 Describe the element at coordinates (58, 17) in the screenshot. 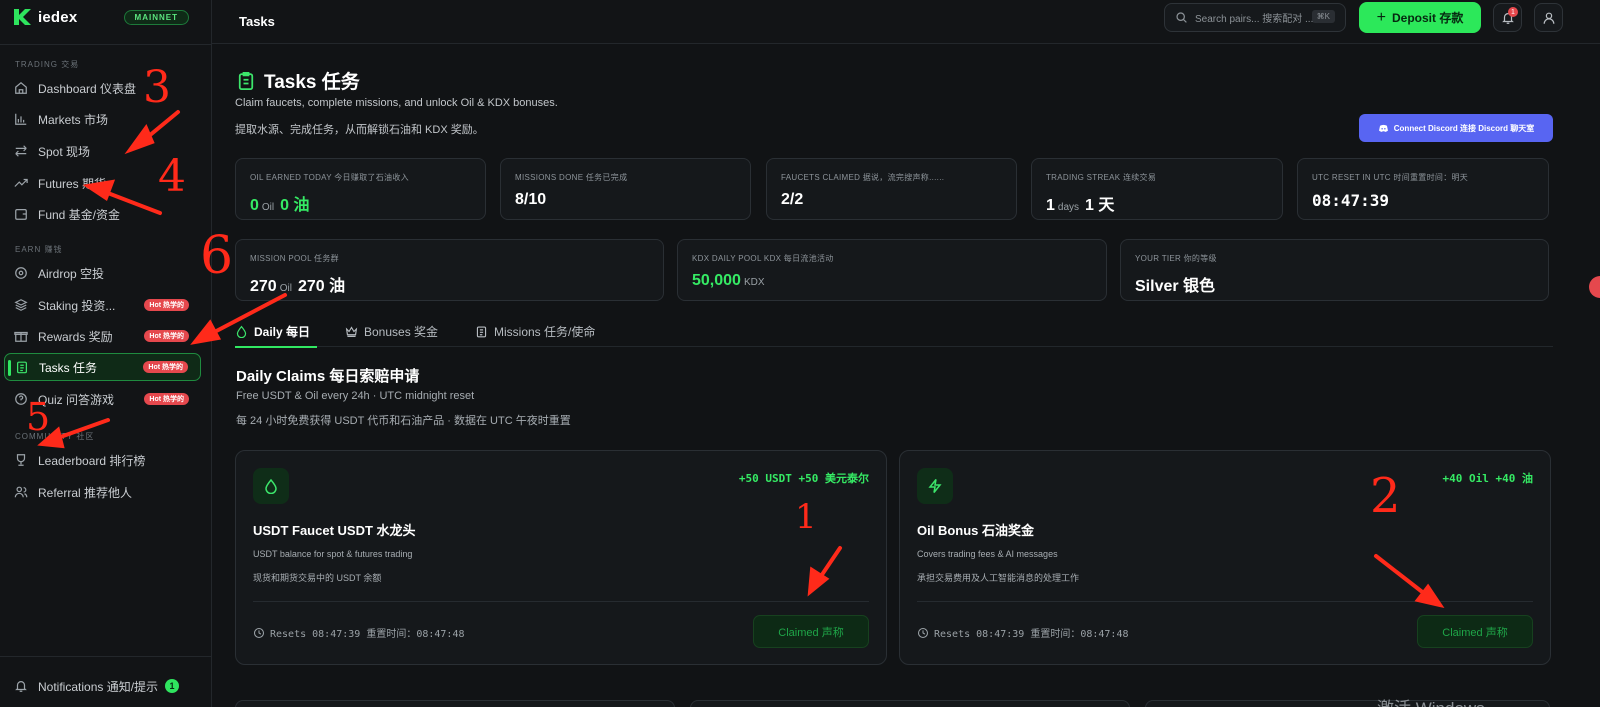

I see `logo-text: iedex` at that location.